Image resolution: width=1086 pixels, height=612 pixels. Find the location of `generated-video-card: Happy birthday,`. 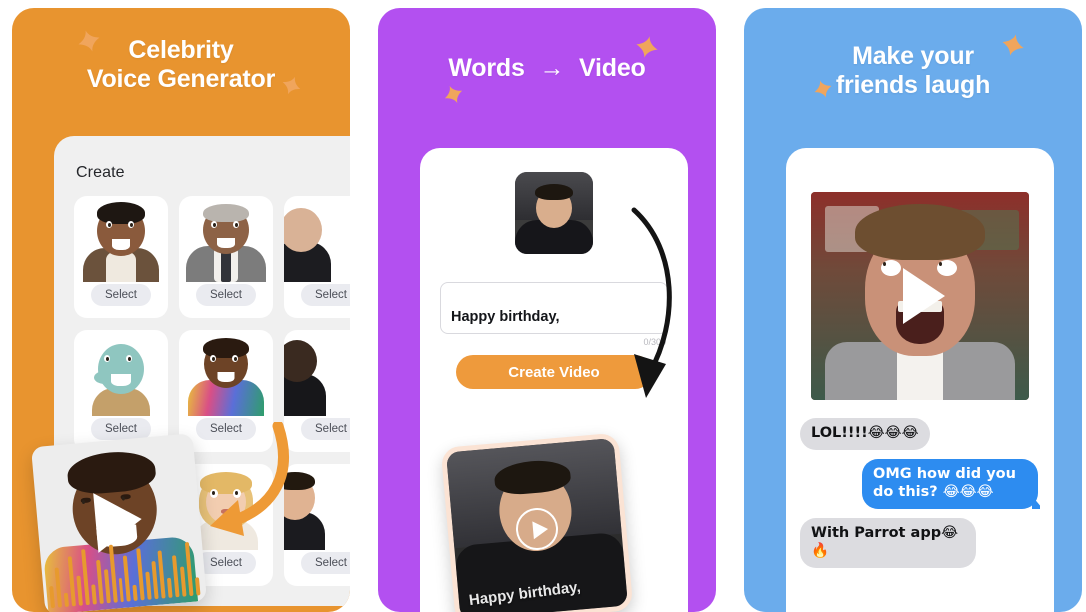

generated-video-card: Happy birthday, is located at coordinates (537, 522).